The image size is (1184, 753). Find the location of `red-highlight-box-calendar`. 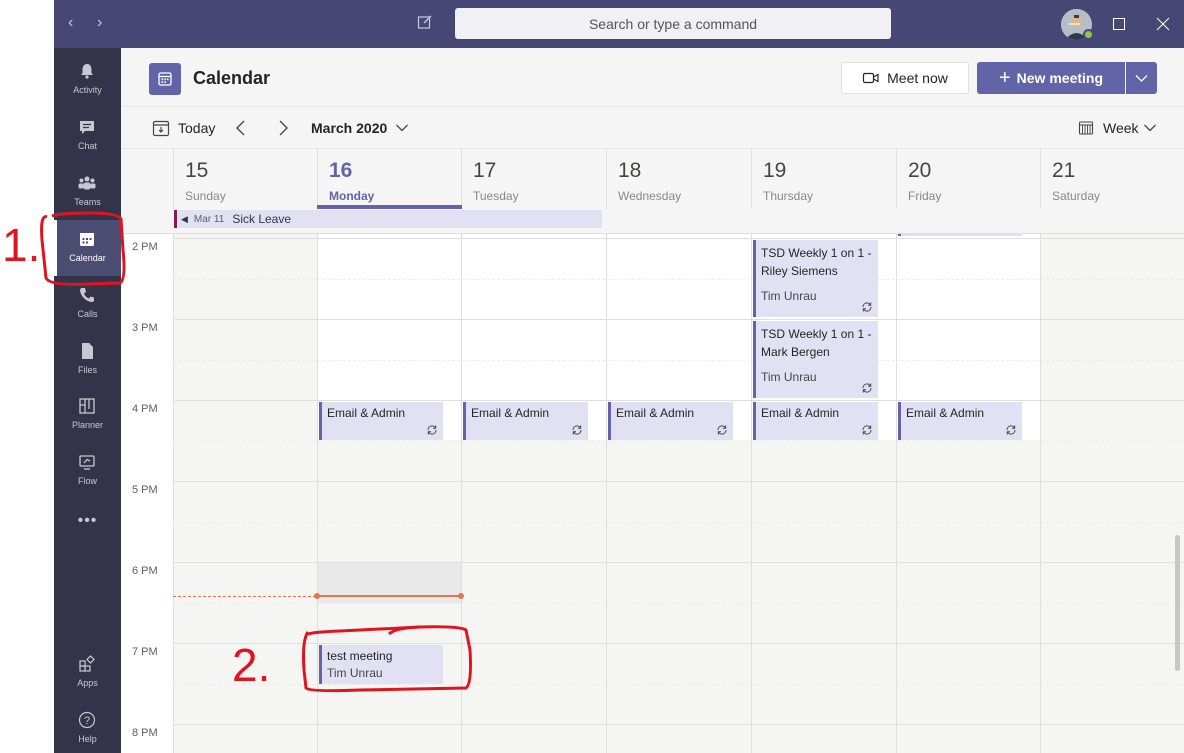

red-highlight-box-calendar is located at coordinates (83, 248).